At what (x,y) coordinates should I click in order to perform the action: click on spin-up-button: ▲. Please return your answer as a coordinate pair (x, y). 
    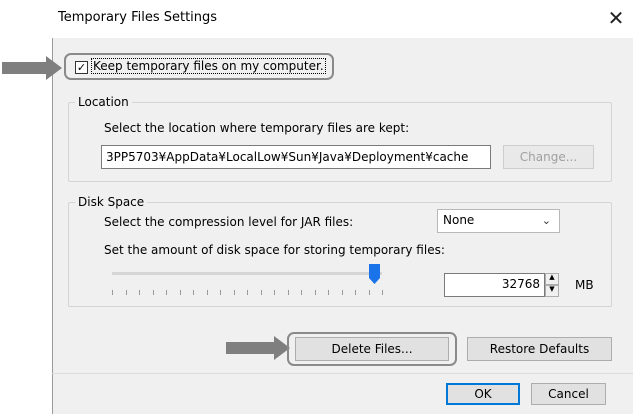
    Looking at the image, I should click on (552, 279).